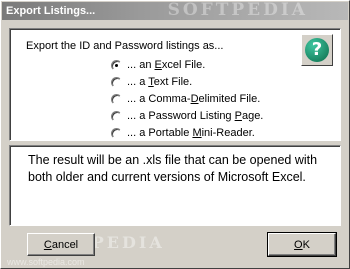 The image size is (350, 269). What do you see at coordinates (302, 244) in the screenshot?
I see `ok-button: OK` at bounding box center [302, 244].